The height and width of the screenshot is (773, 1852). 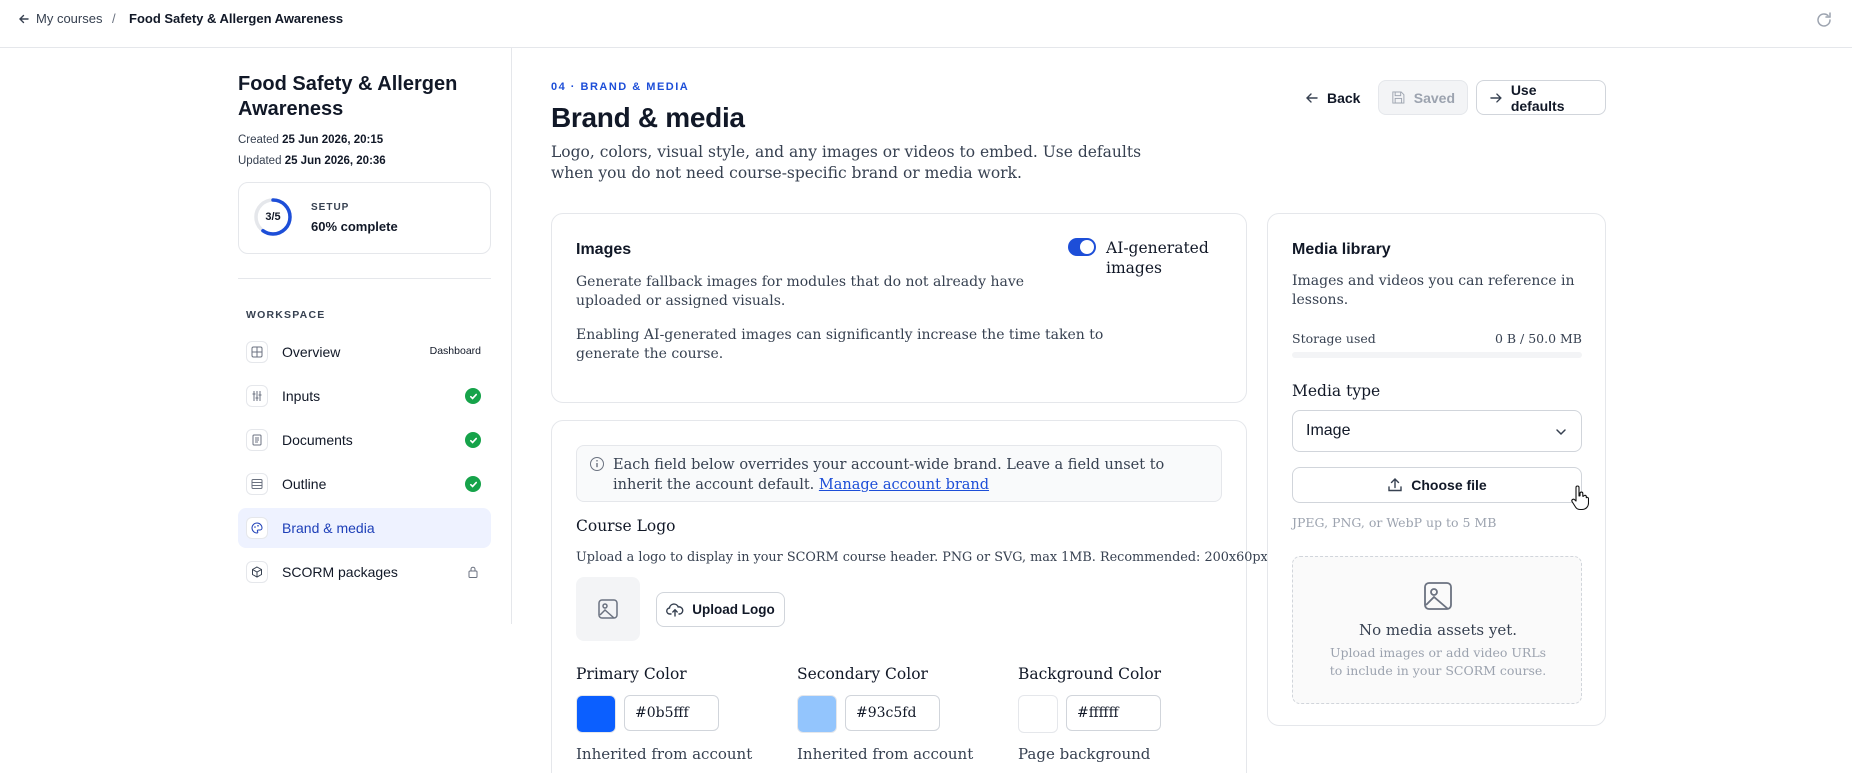 I want to click on secondary-color-input, so click(x=892, y=713).